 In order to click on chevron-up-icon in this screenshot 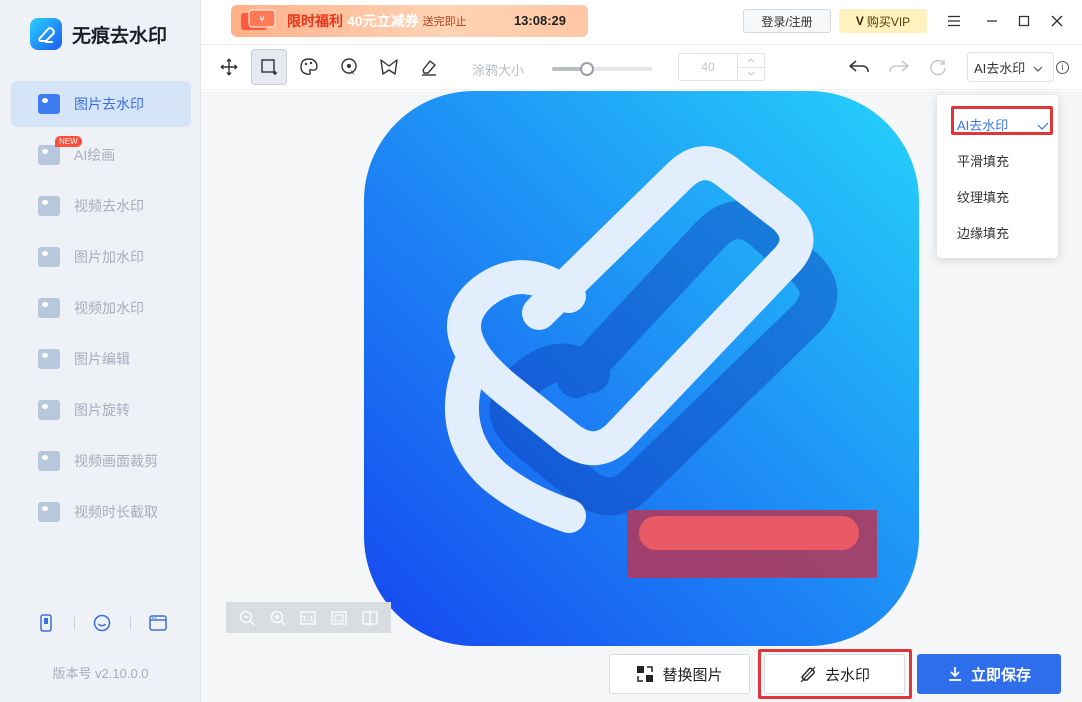, I will do `click(751, 61)`.